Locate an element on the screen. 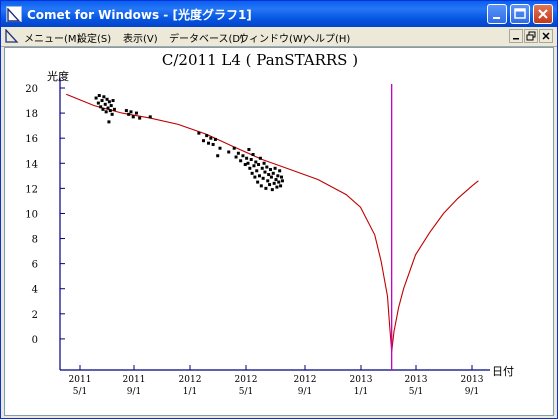 This screenshot has height=419, width=558. mdi-minimize-button is located at coordinates (516, 36).